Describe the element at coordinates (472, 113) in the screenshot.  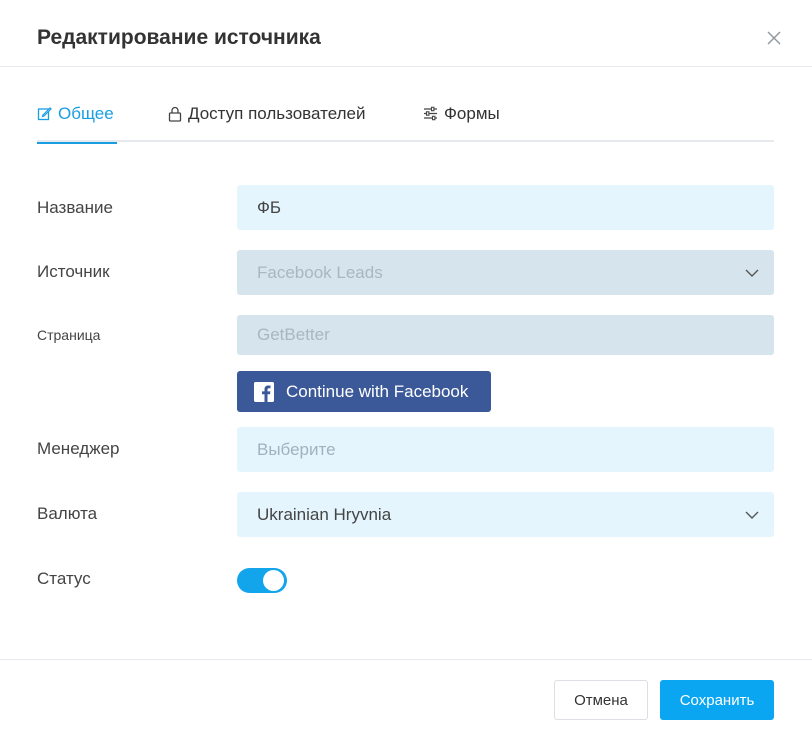
I see `tab-forms-label: Формы` at that location.